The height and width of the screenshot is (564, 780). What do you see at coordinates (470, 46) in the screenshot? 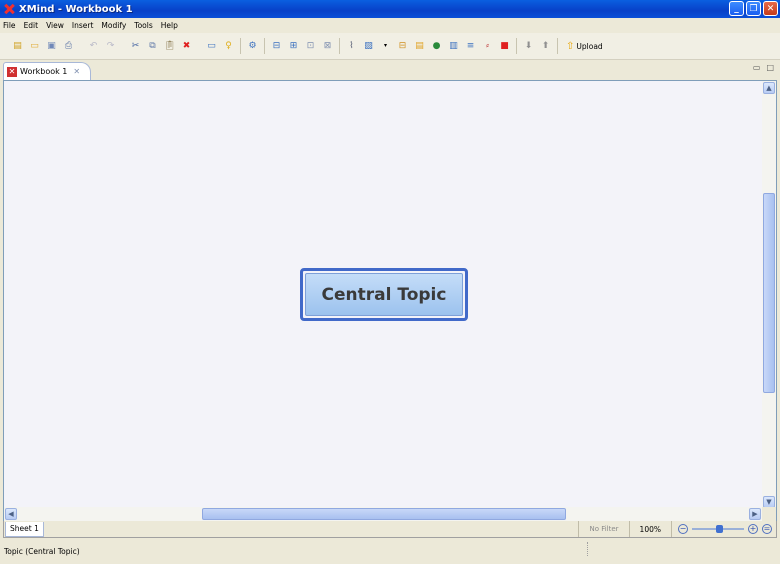
I see `relationship-icon: ≡` at bounding box center [470, 46].